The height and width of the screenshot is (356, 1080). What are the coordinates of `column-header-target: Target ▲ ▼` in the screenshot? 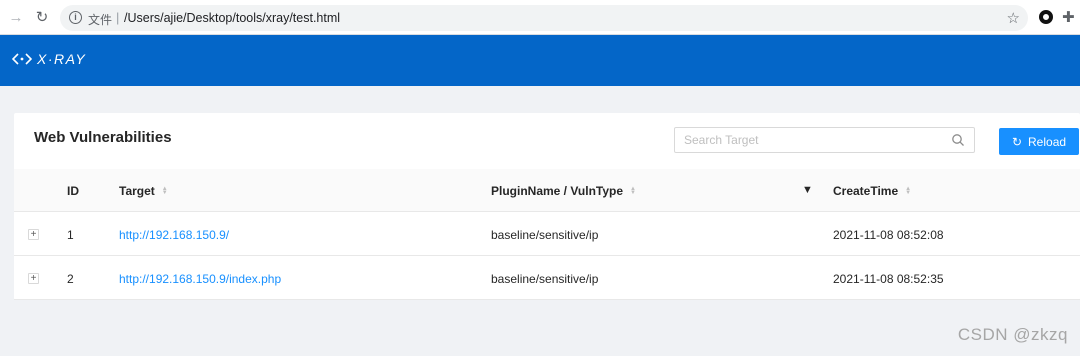 It's located at (143, 191).